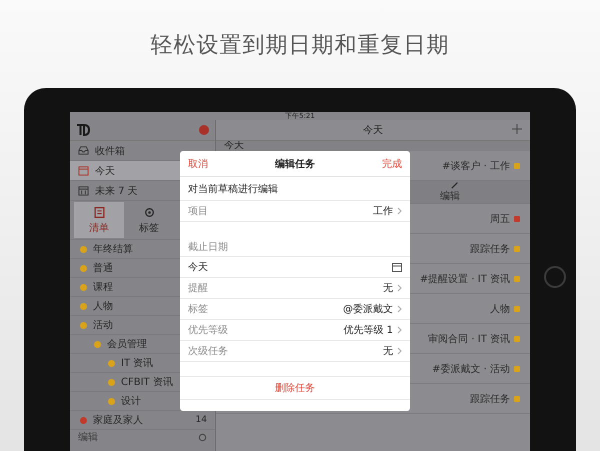  What do you see at coordinates (103, 306) in the screenshot?
I see `list-name: 人物` at bounding box center [103, 306].